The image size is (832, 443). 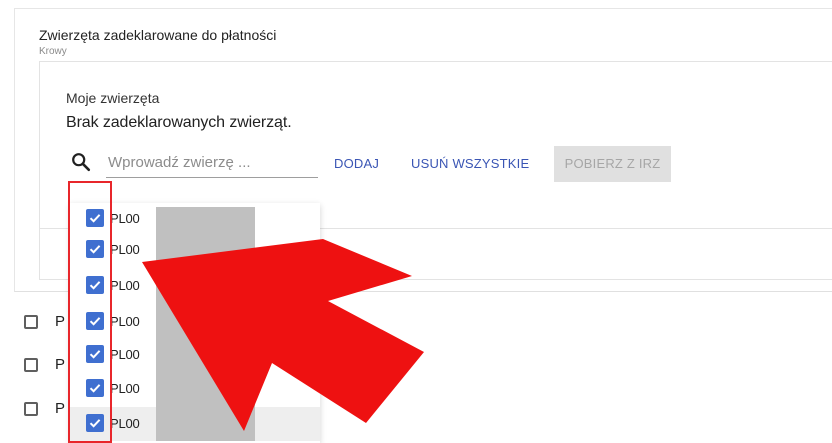 What do you see at coordinates (53, 51) in the screenshot?
I see `section-subtitle: Krowy` at bounding box center [53, 51].